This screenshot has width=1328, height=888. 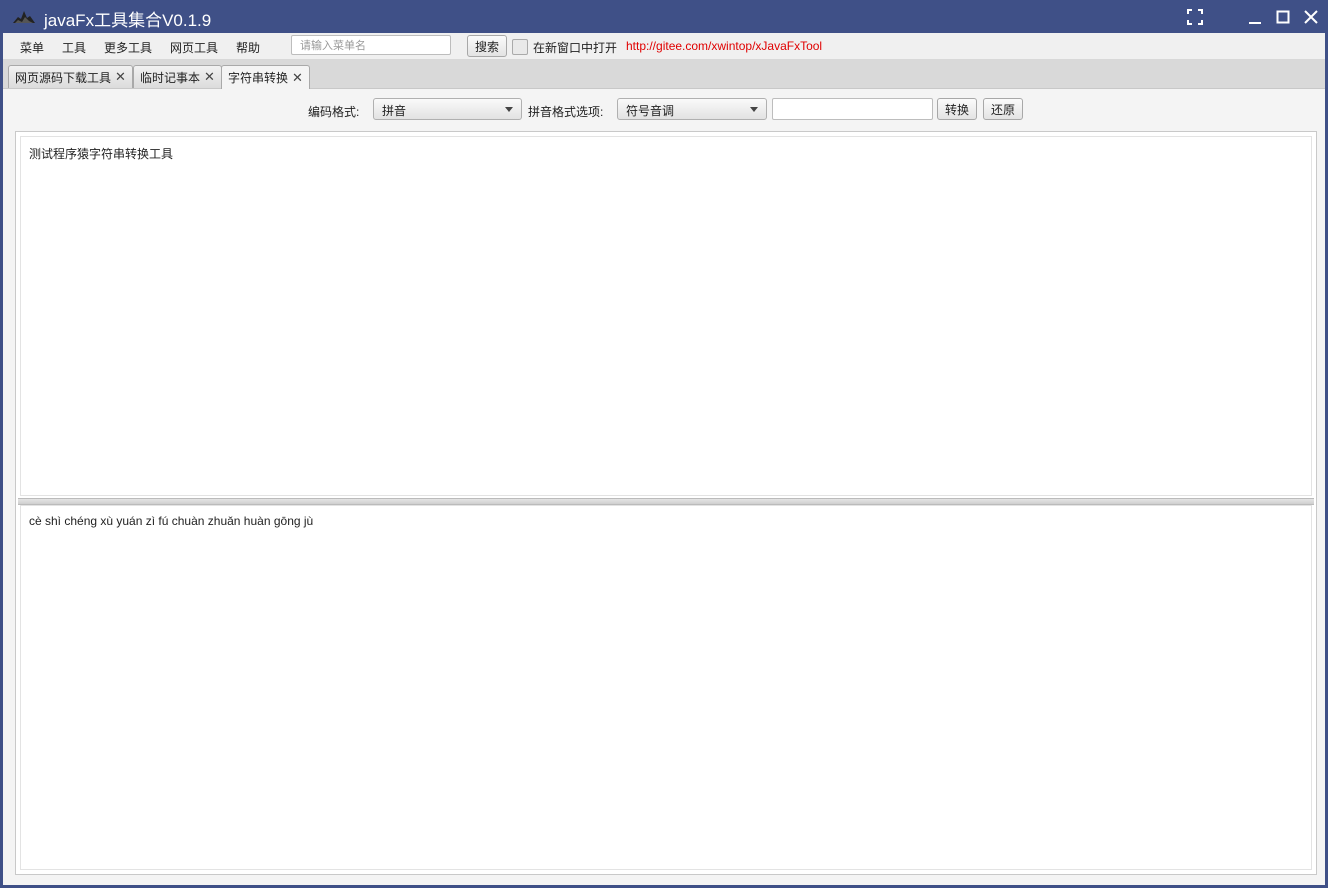 I want to click on split-divider, so click(x=666, y=501).